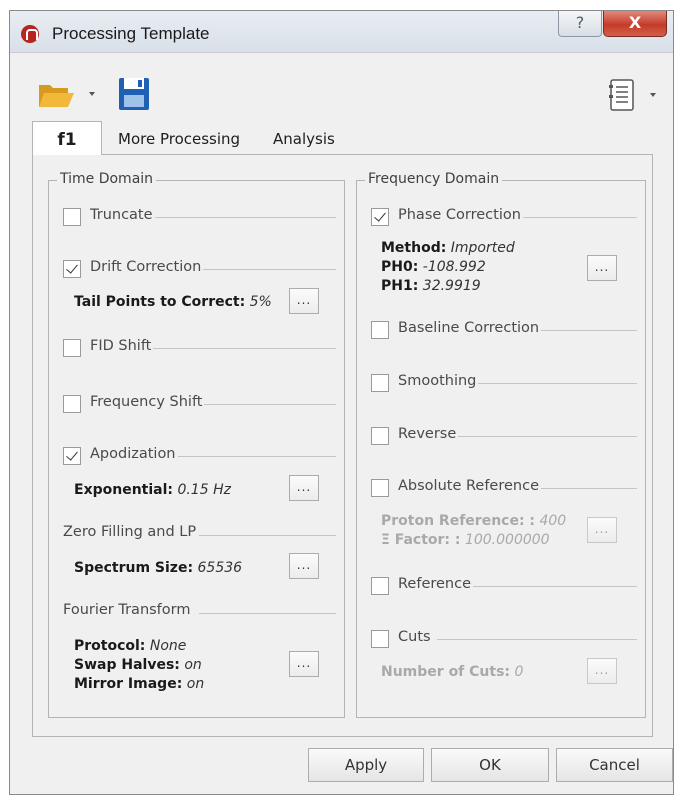 The width and height of the screenshot is (680, 802). Describe the element at coordinates (107, 179) in the screenshot. I see `time-domain-title: Time Domain` at that location.